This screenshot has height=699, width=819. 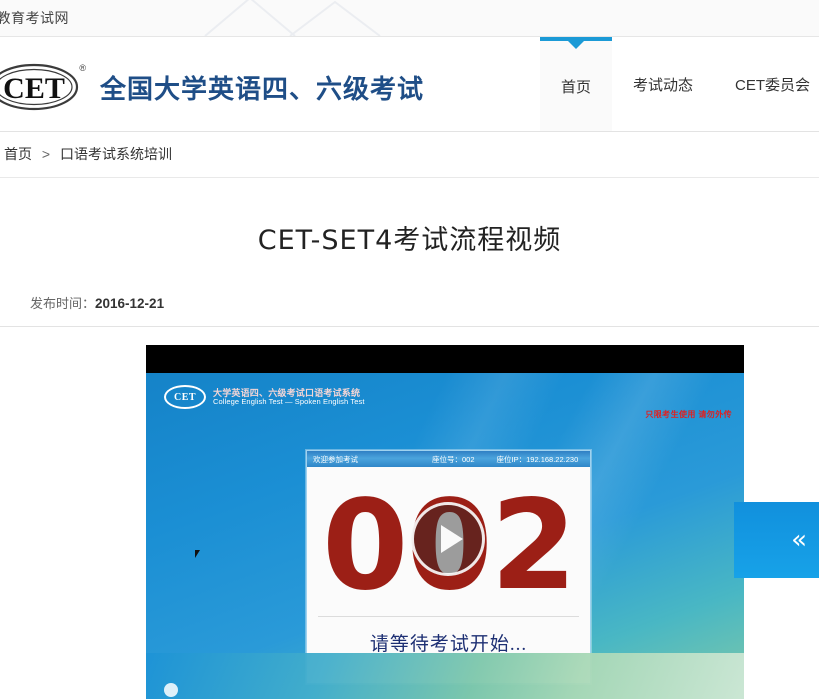 I want to click on nav-item-home: 首页, so click(x=576, y=84).